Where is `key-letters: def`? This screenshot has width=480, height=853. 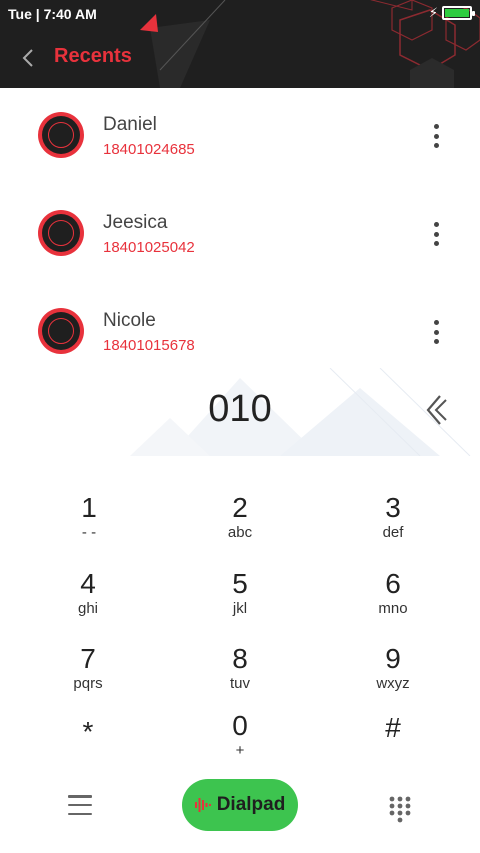
key-letters: def is located at coordinates (393, 532).